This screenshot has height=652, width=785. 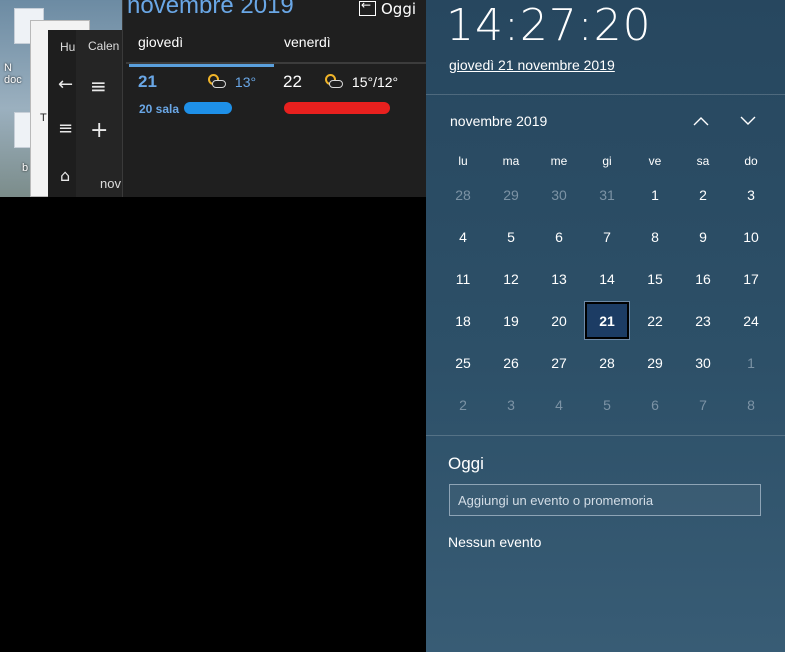 I want to click on day-number: 15, so click(x=655, y=279).